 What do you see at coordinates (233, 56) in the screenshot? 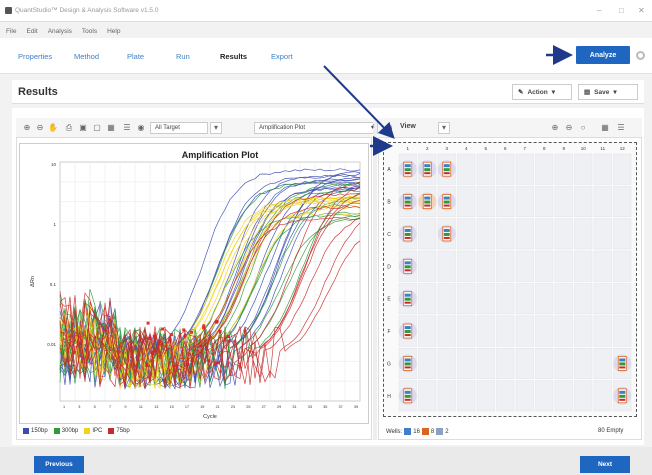
I see `tab-results: Results` at bounding box center [233, 56].